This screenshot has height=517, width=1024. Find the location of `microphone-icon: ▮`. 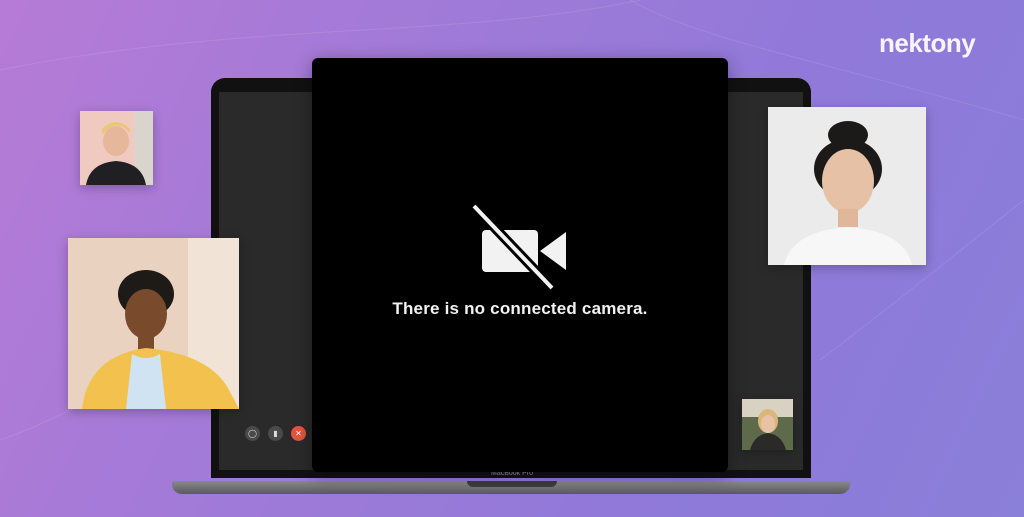

microphone-icon: ▮ is located at coordinates (275, 433).